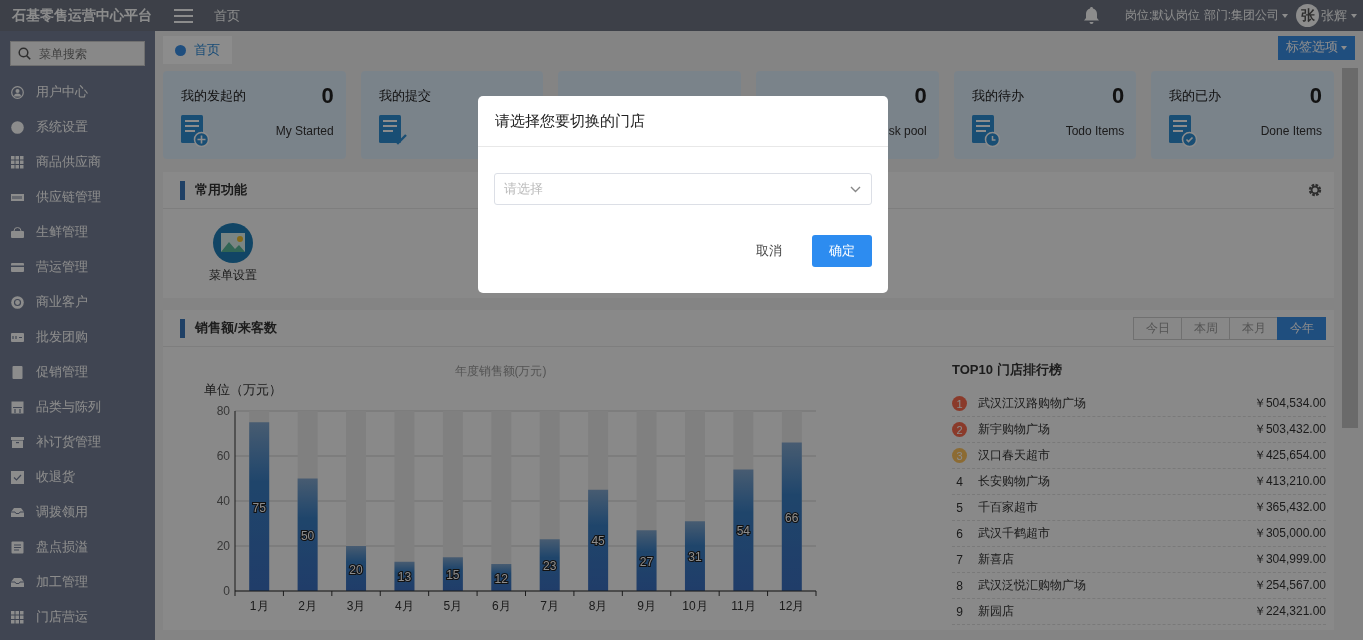 The width and height of the screenshot is (1363, 640). What do you see at coordinates (77, 407) in the screenshot?
I see `sidebar-item: 品类与陈列` at bounding box center [77, 407].